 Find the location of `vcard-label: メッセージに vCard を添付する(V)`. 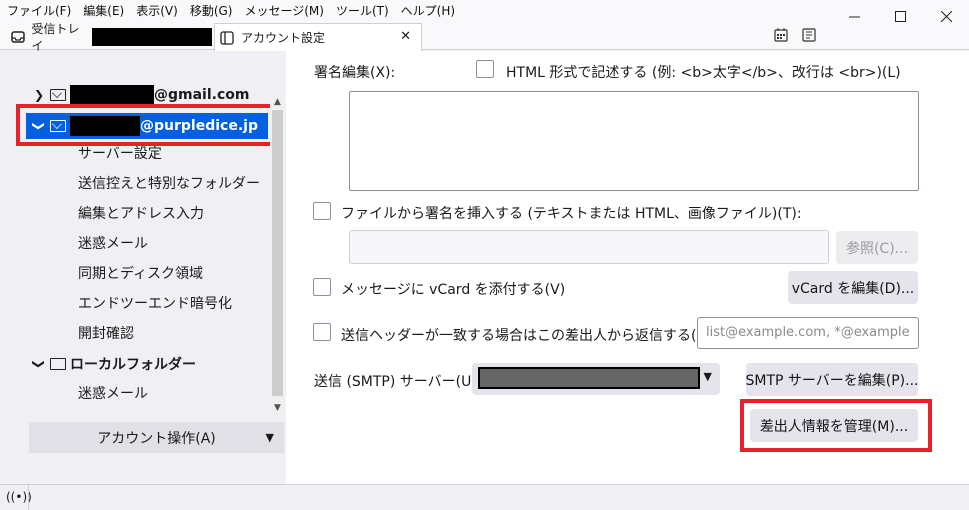

vcard-label: メッセージに vCard を添付する(V) is located at coordinates (453, 290).